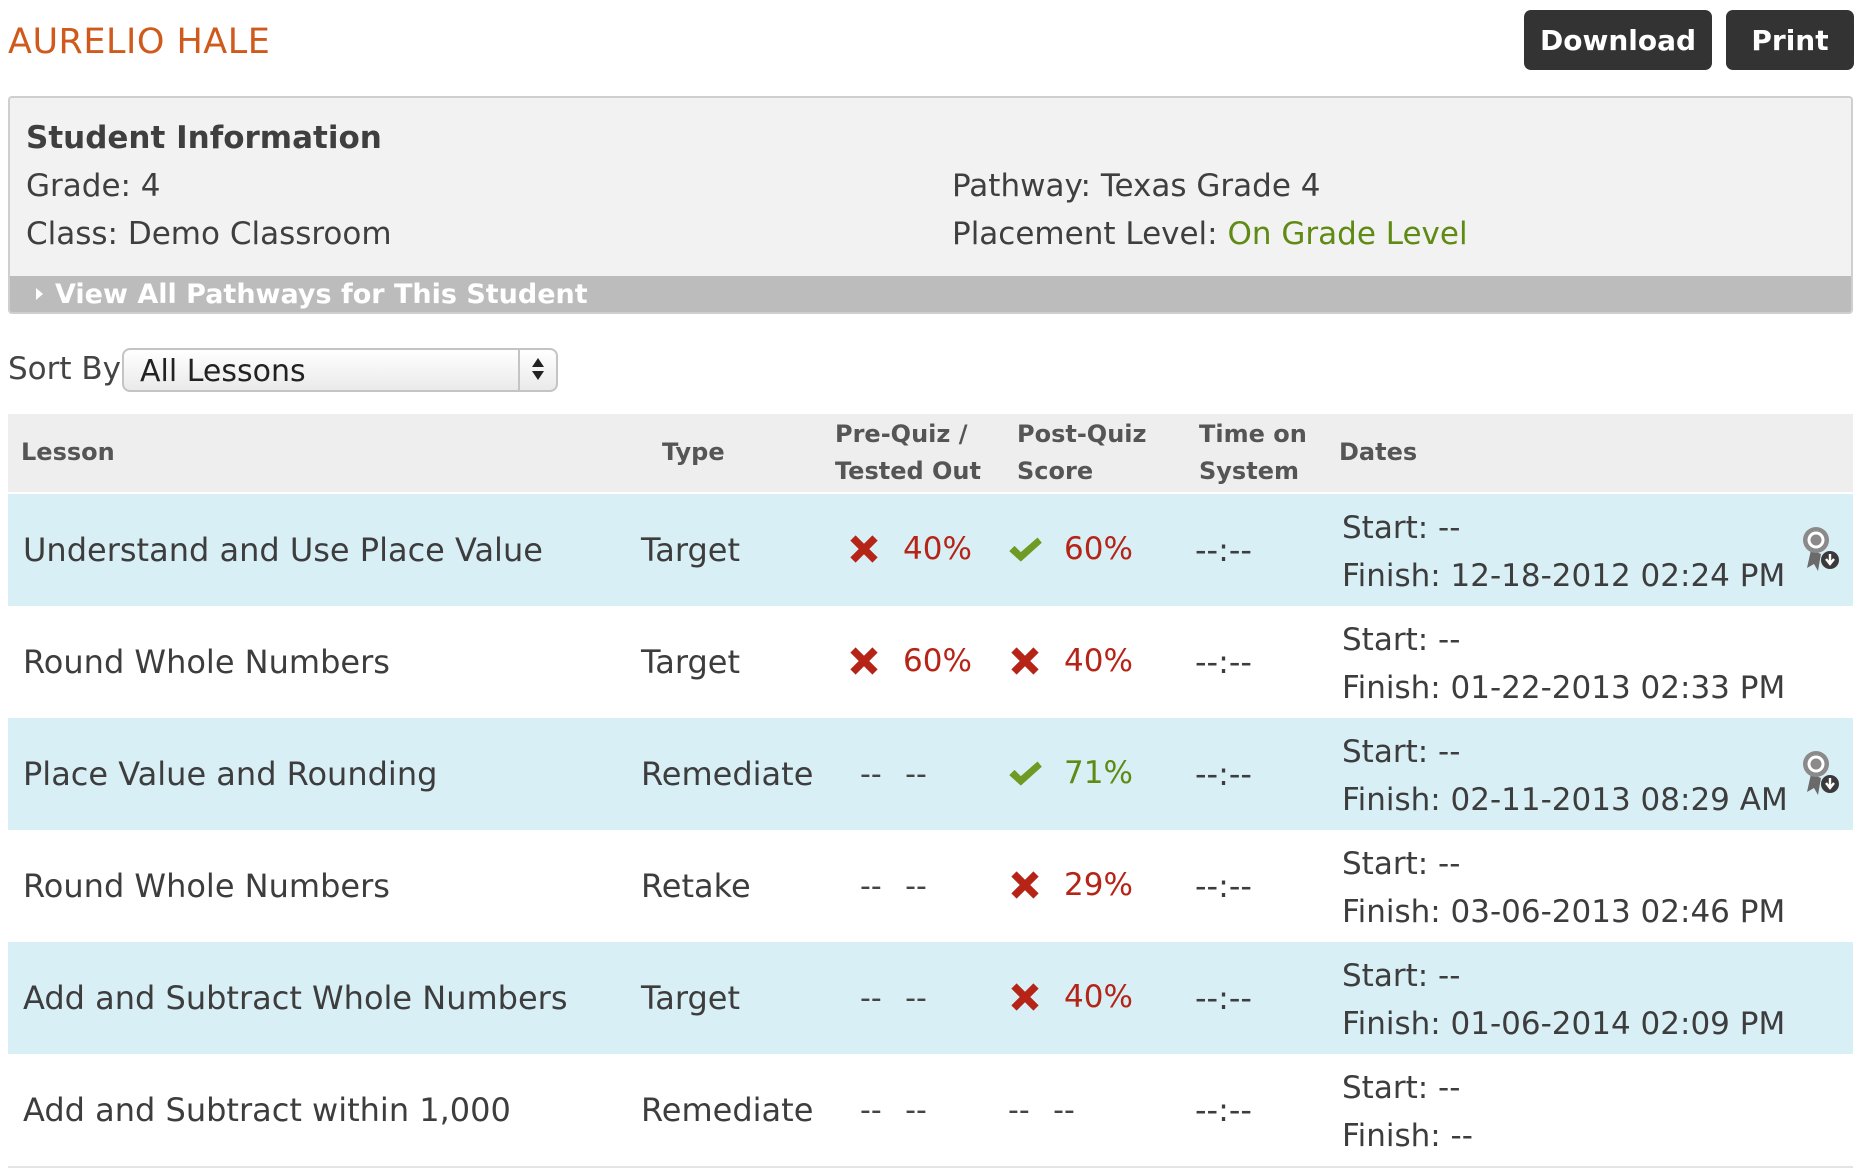  Describe the element at coordinates (1082, 434) in the screenshot. I see `header-post-quiz-line1: Post-Quiz` at that location.